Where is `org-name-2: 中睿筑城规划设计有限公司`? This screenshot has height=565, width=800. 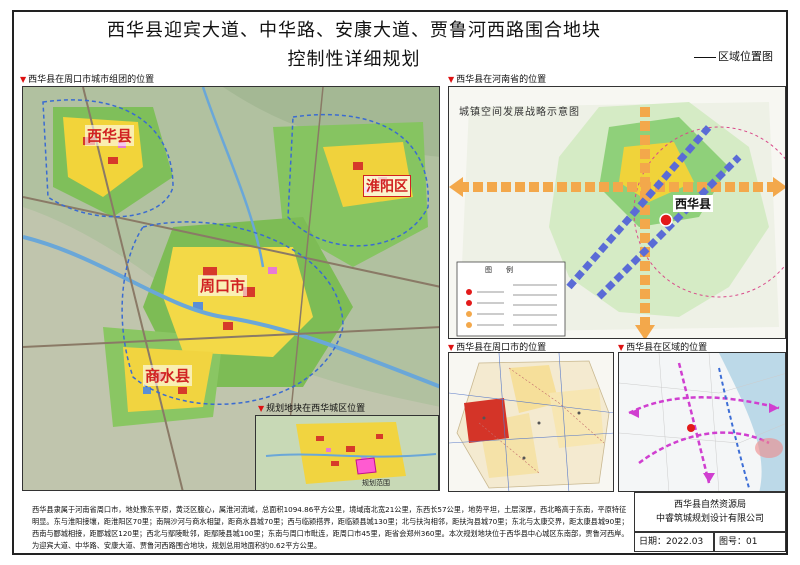 org-name-2: 中睿筑城规划设计有限公司 is located at coordinates (709, 519).